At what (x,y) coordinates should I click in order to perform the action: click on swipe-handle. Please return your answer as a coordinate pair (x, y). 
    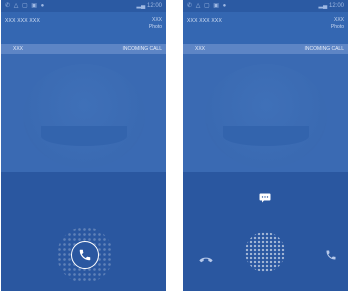
    Looking at the image, I should click on (265, 252).